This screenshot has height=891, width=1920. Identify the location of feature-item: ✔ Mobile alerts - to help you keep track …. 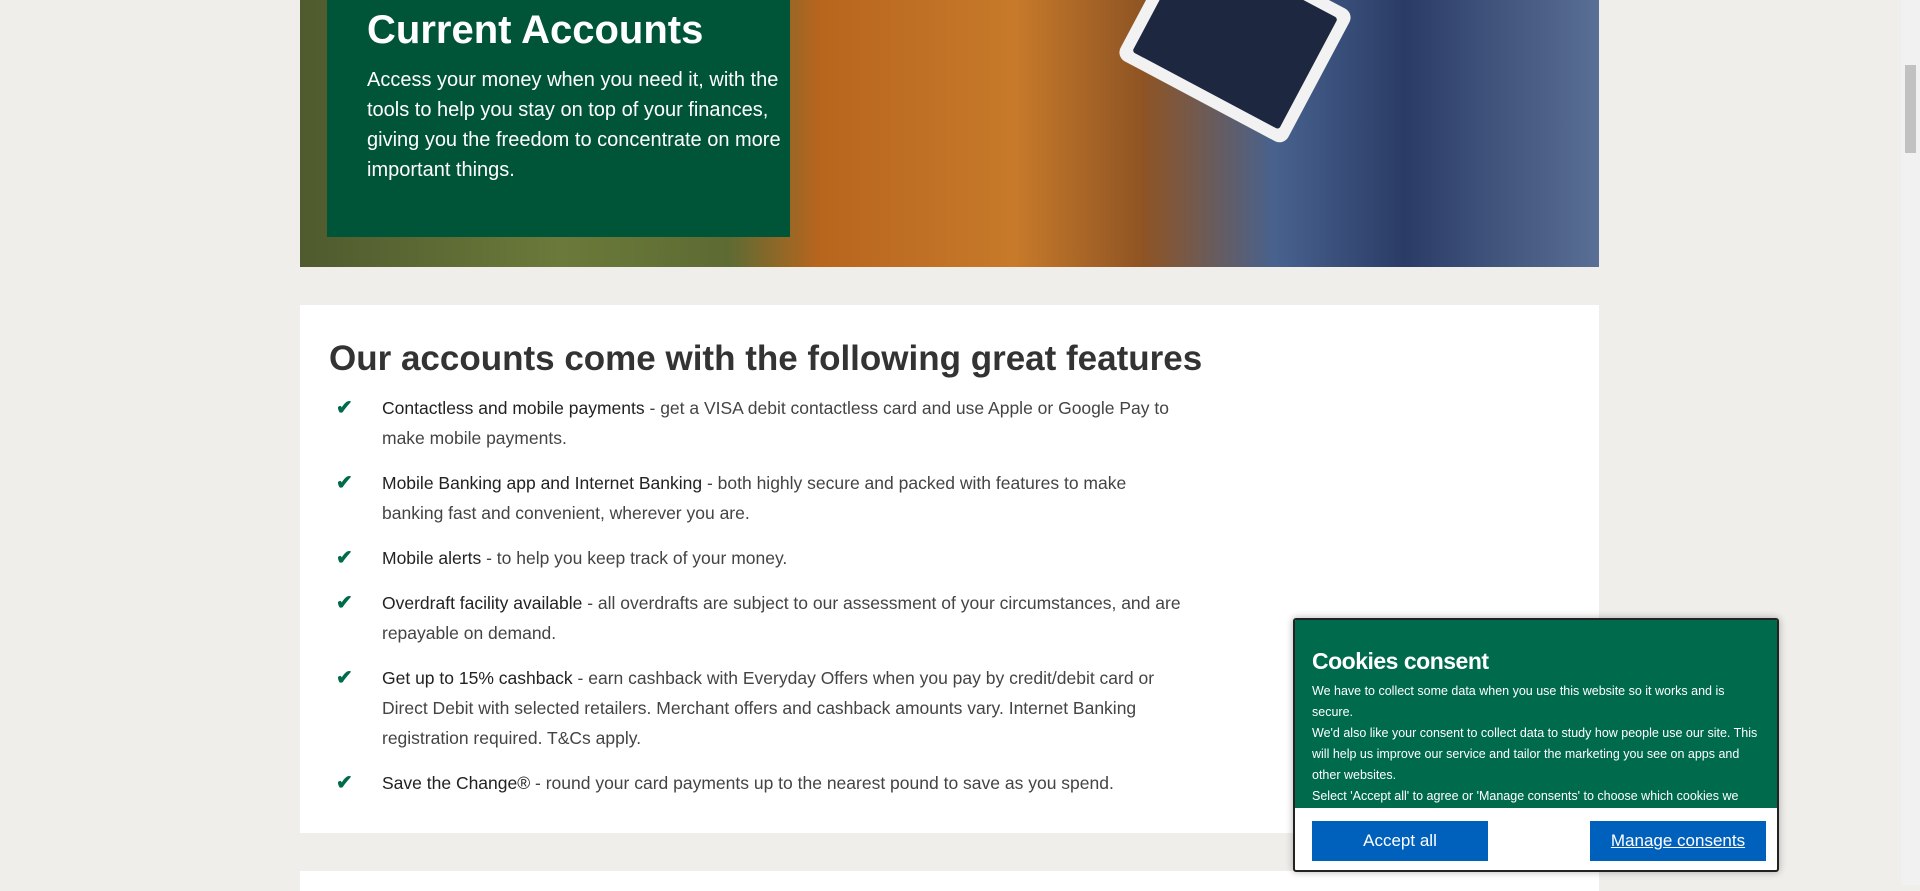
(759, 558).